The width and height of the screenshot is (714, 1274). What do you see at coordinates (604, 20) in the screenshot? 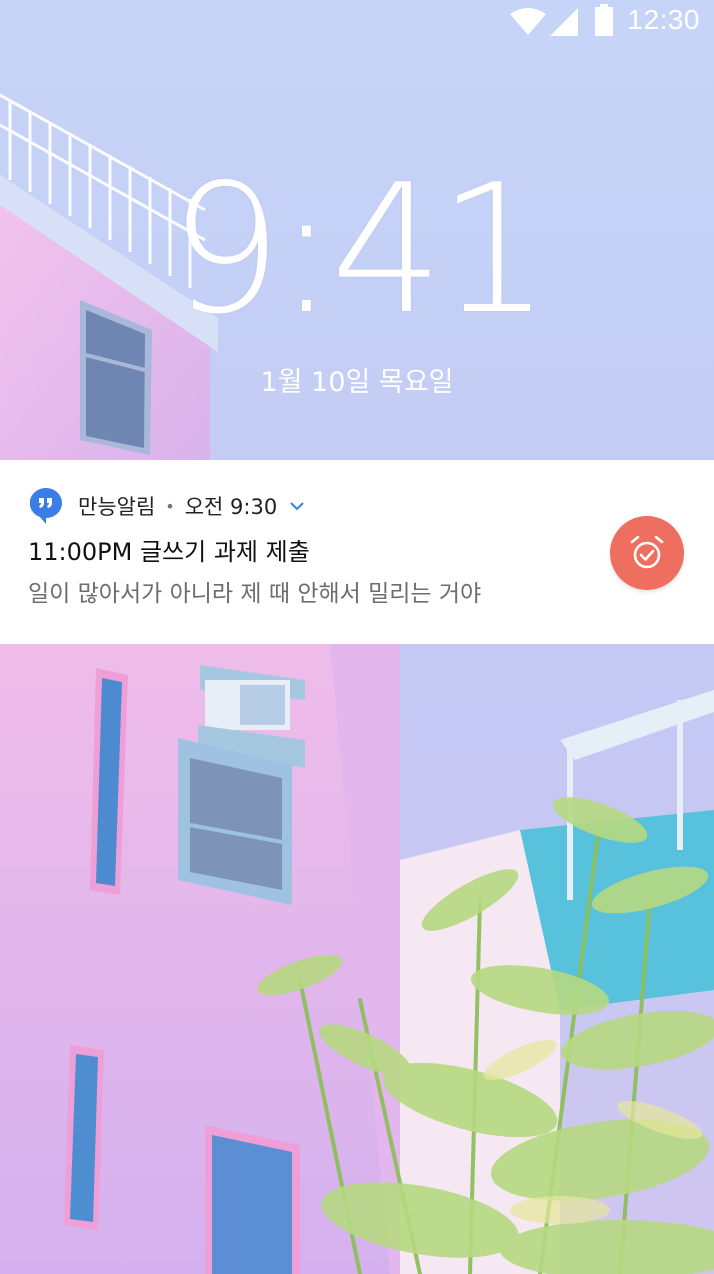
I see `battery-icon` at bounding box center [604, 20].